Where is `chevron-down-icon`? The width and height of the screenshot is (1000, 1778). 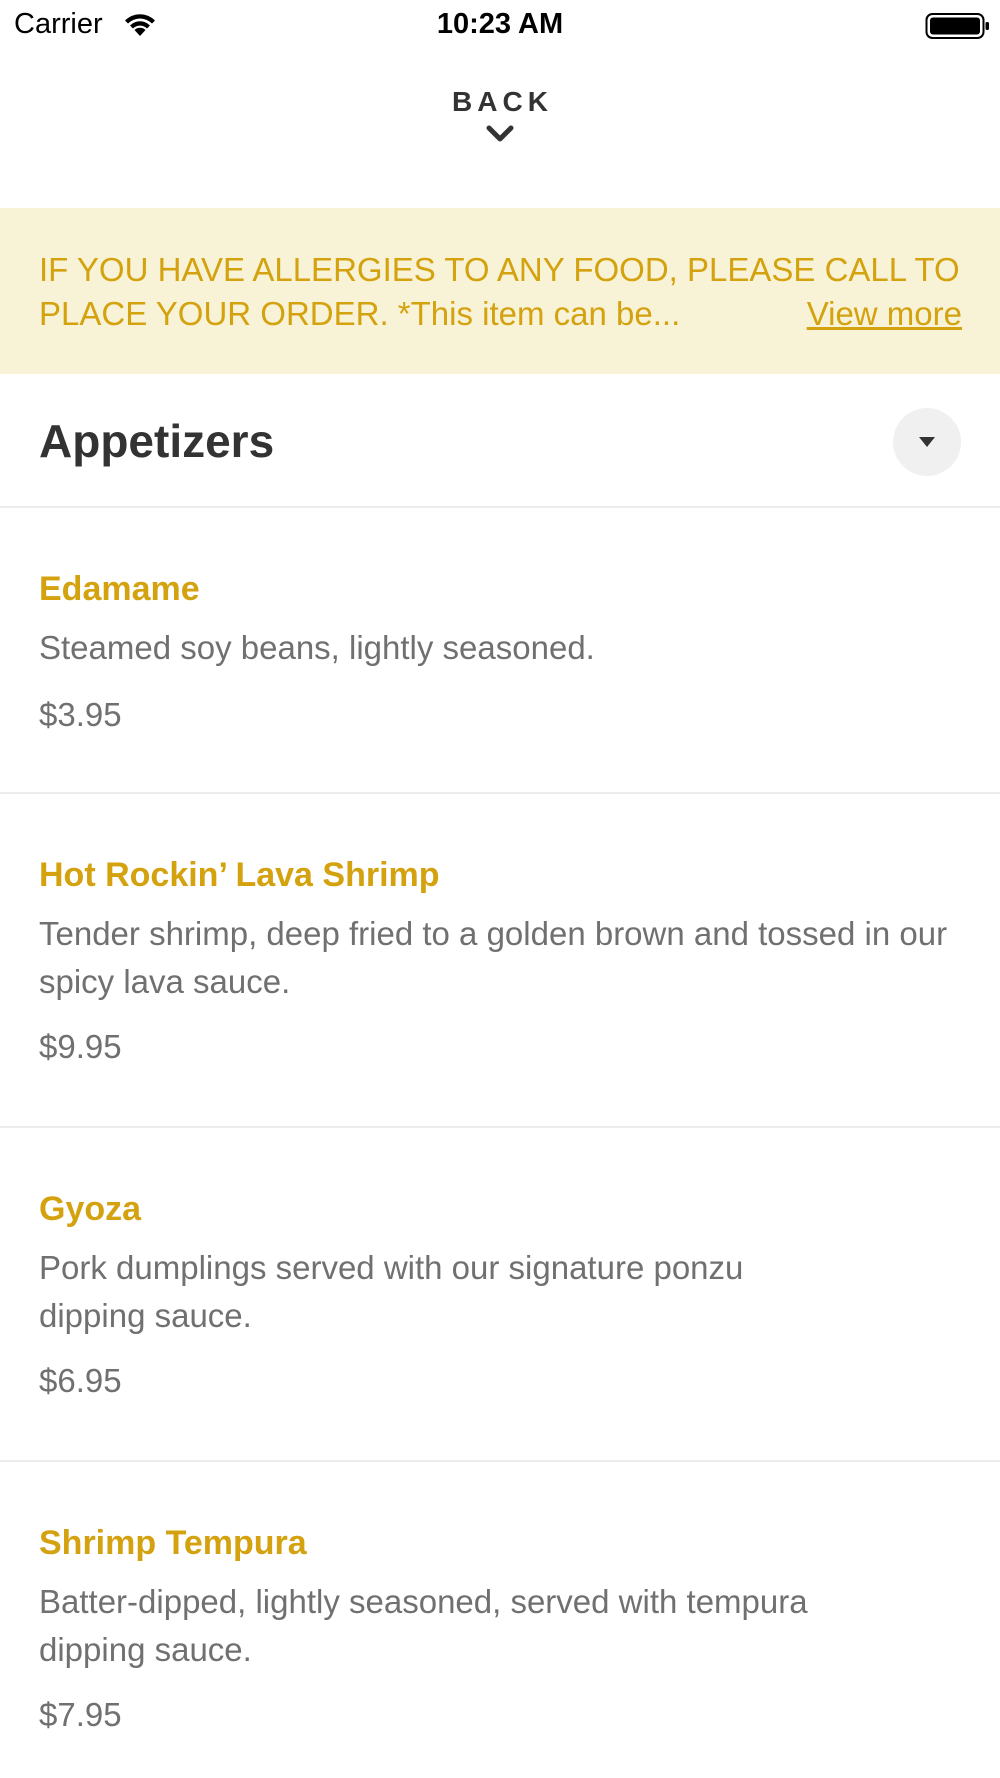 chevron-down-icon is located at coordinates (500, 133).